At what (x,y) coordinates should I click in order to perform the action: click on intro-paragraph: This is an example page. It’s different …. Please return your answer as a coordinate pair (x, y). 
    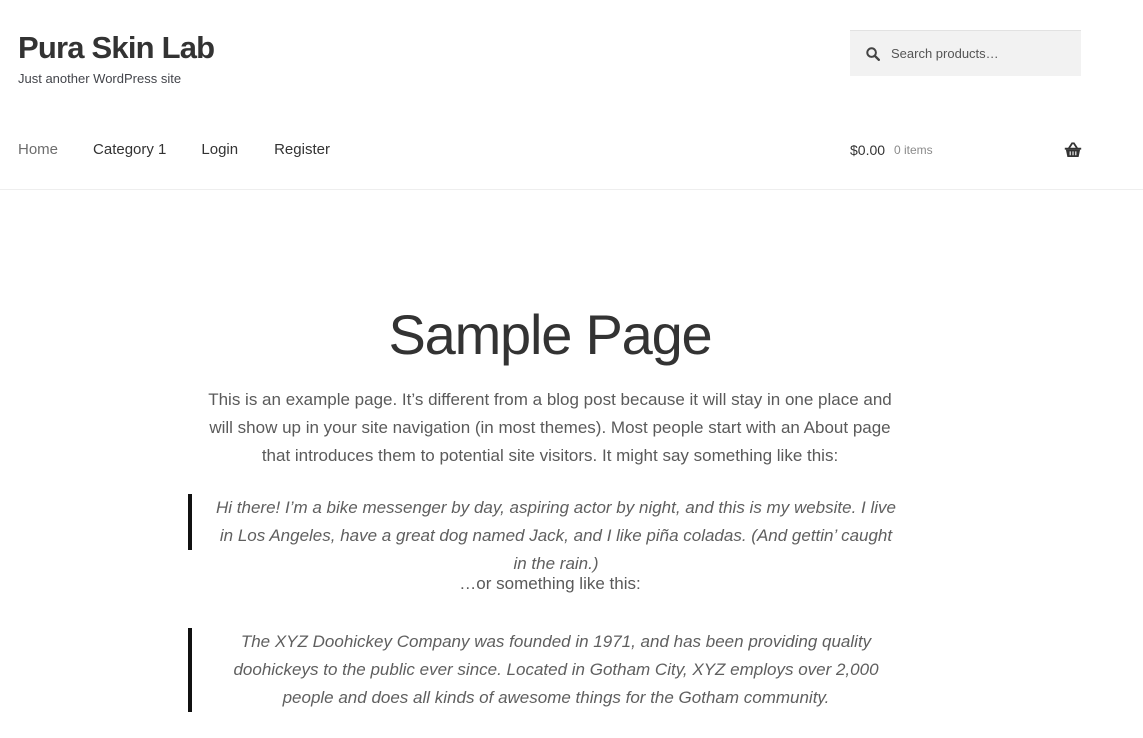
    Looking at the image, I should click on (550, 427).